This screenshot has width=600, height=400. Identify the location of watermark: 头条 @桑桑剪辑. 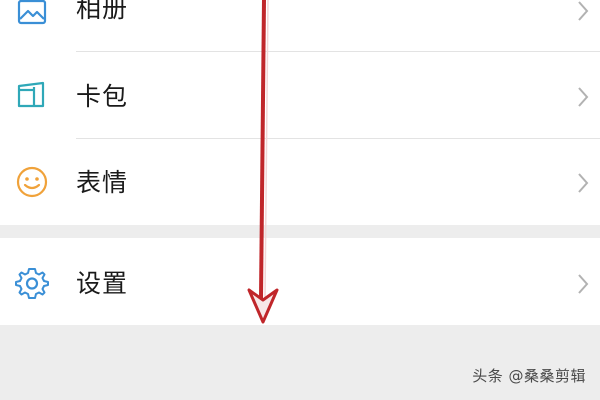
(529, 376).